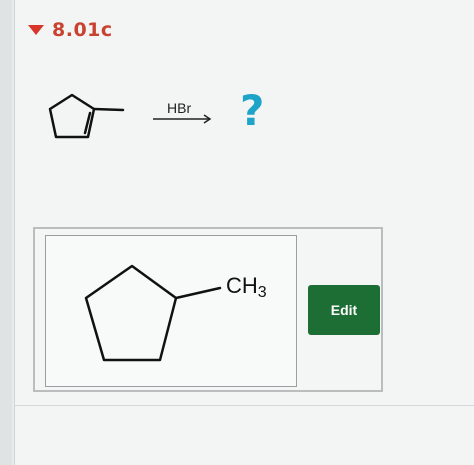 The width and height of the screenshot is (474, 465). Describe the element at coordinates (130, 116) in the screenshot. I see `reaction-scheme` at that location.